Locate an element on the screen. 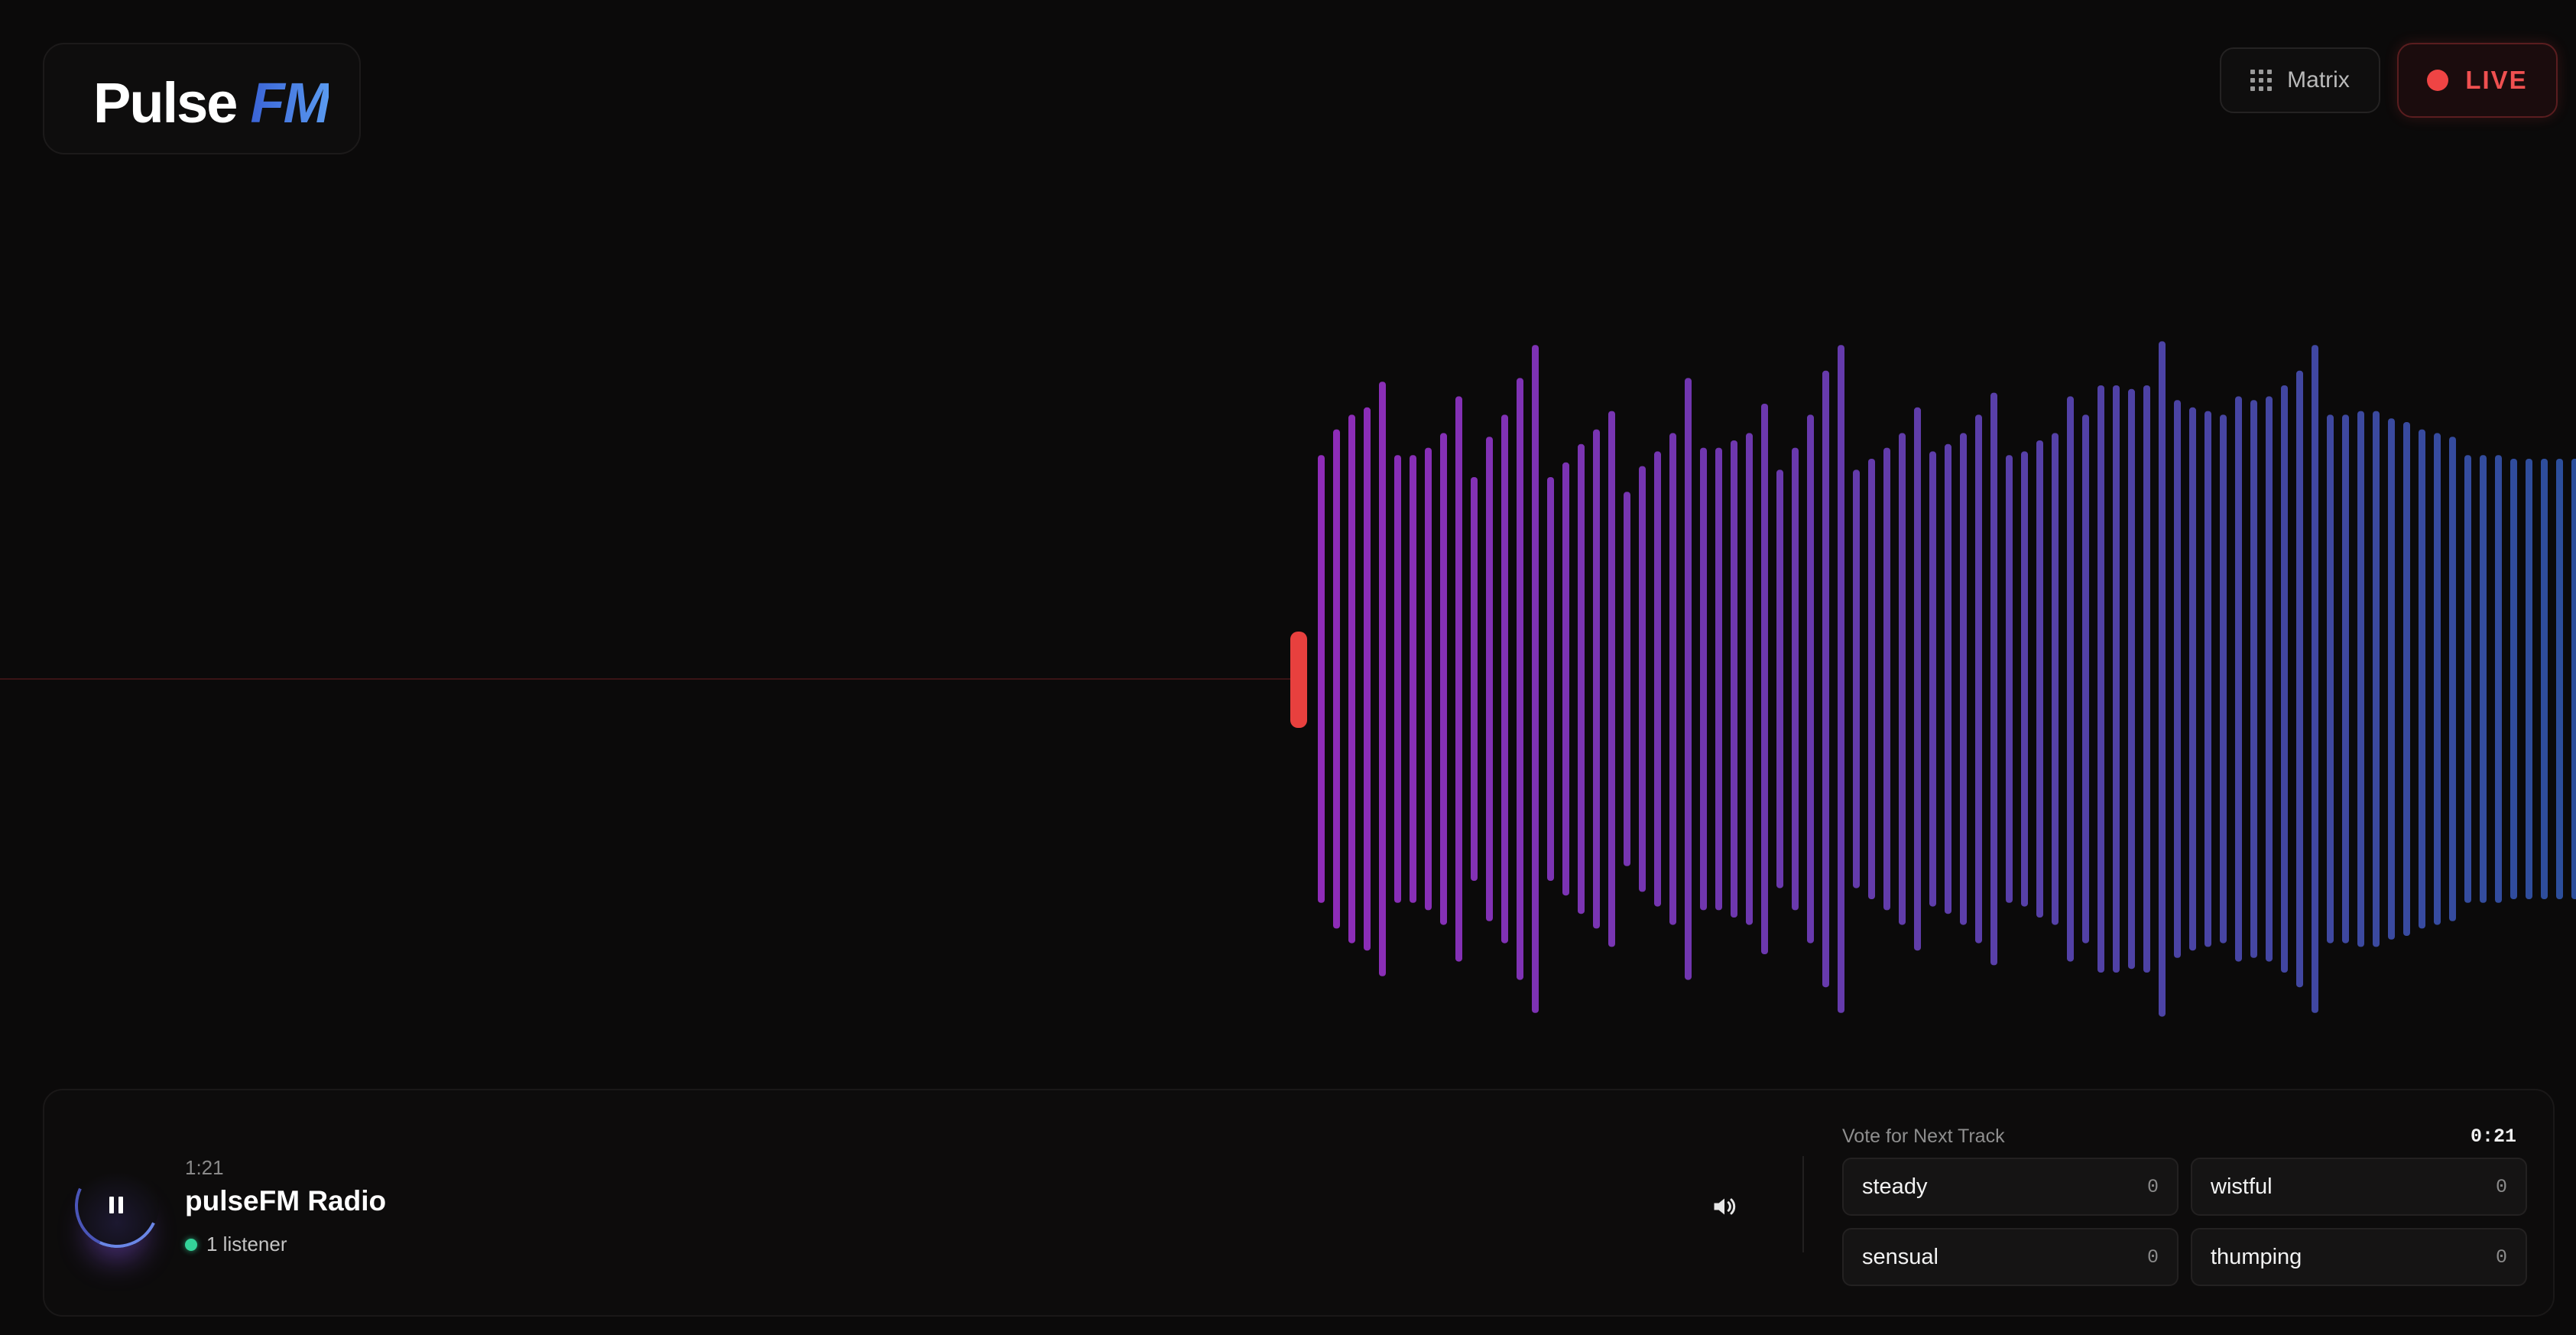  matrix-button: Matrix is located at coordinates (2300, 80).